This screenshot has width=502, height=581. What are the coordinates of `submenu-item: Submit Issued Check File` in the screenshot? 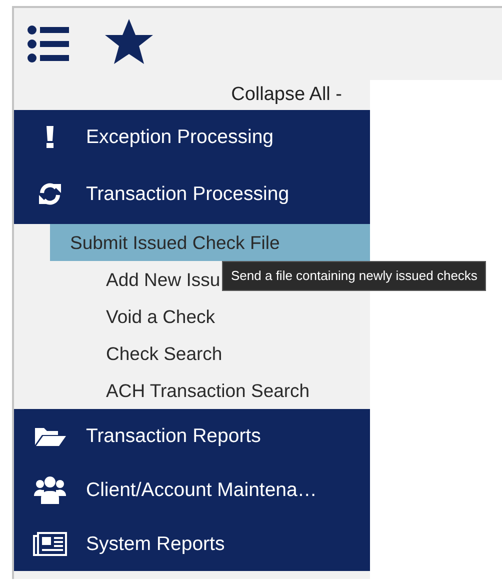 It's located at (210, 242).